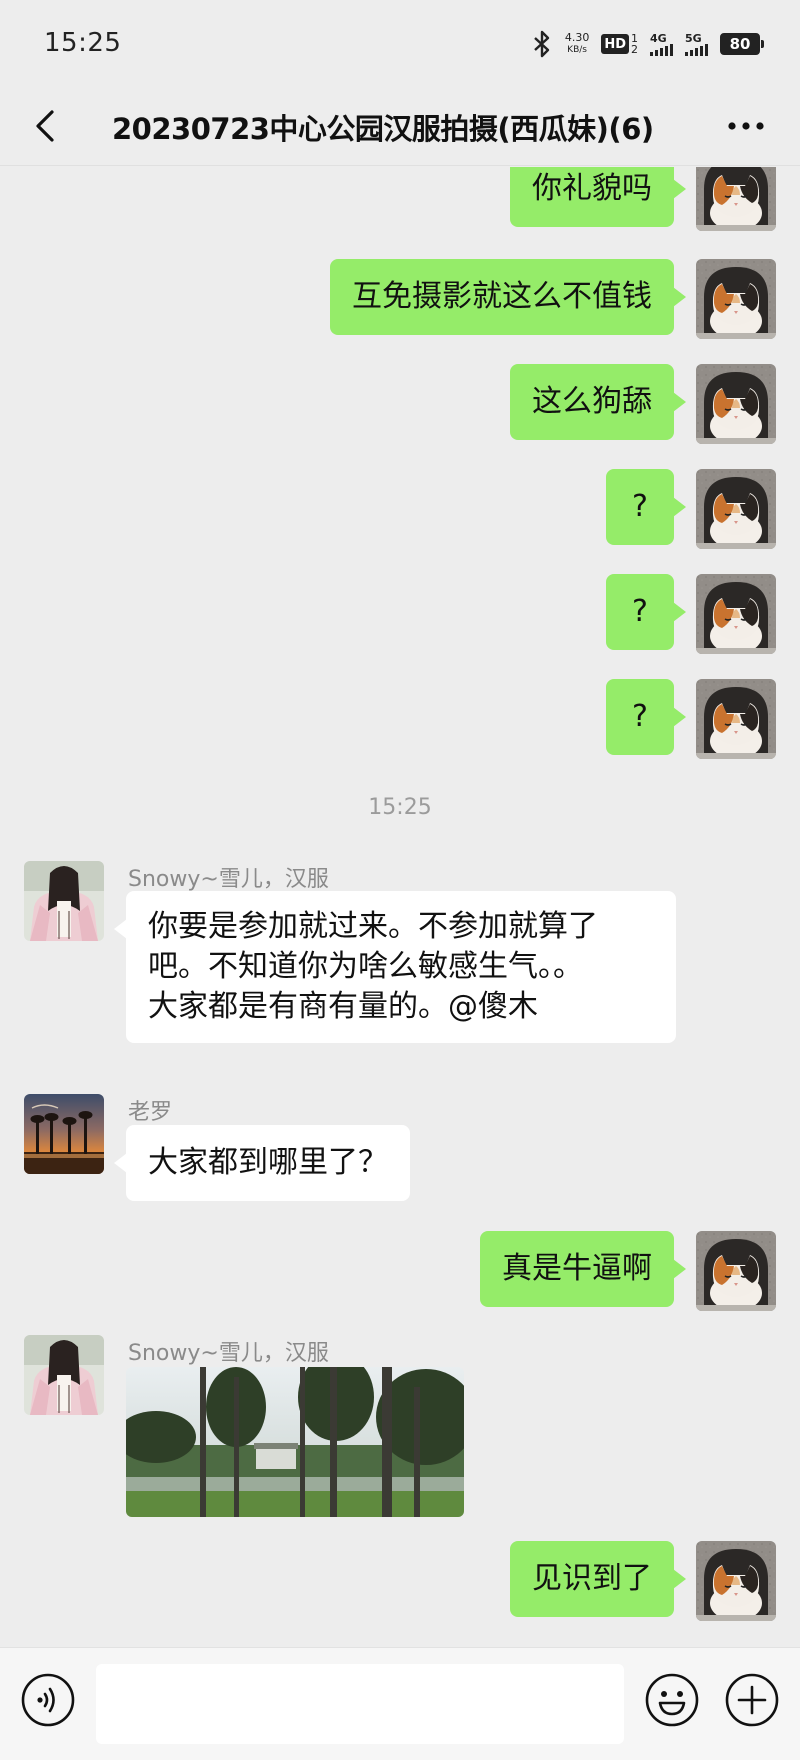 The width and height of the screenshot is (800, 1760). I want to click on chat-header: 20230723中心公园汉服拍摄(西瓜妹)(6), so click(400, 126).